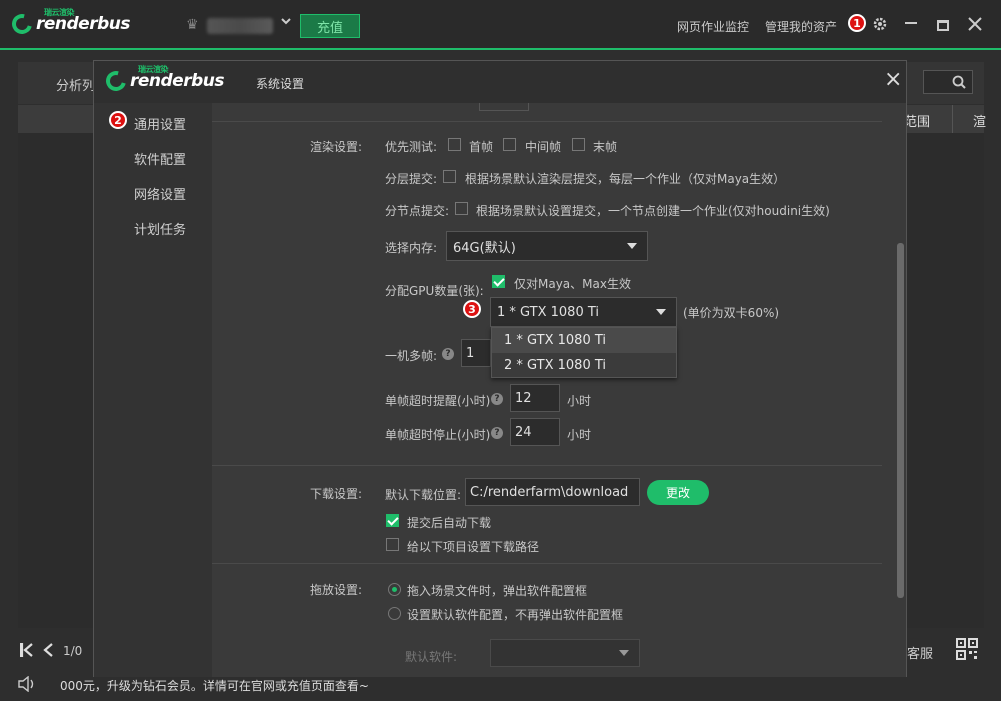  Describe the element at coordinates (163, 80) in the screenshot. I see `dialog-logo: 瑞云渲染 renderbus` at that location.